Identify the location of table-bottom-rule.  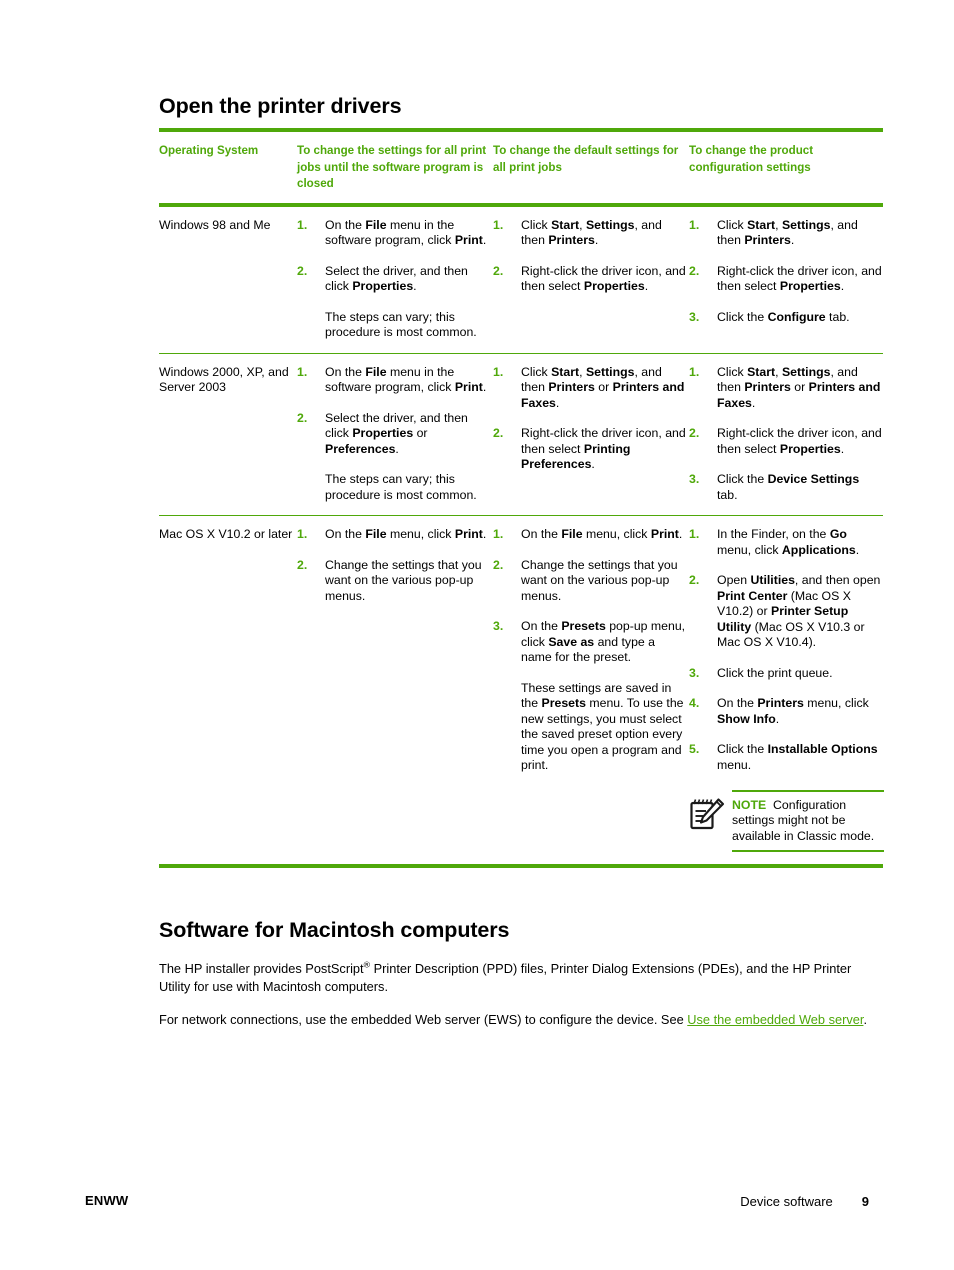
(521, 865).